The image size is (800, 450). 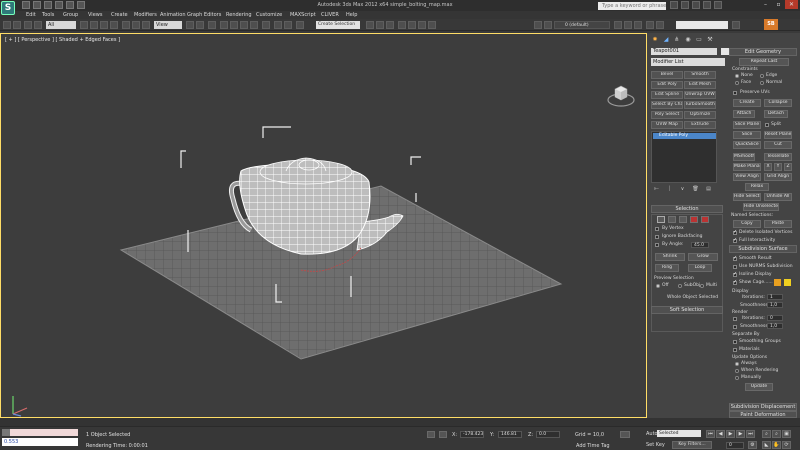 I want to click on menu-modifiers: Modifiers, so click(x=145, y=15).